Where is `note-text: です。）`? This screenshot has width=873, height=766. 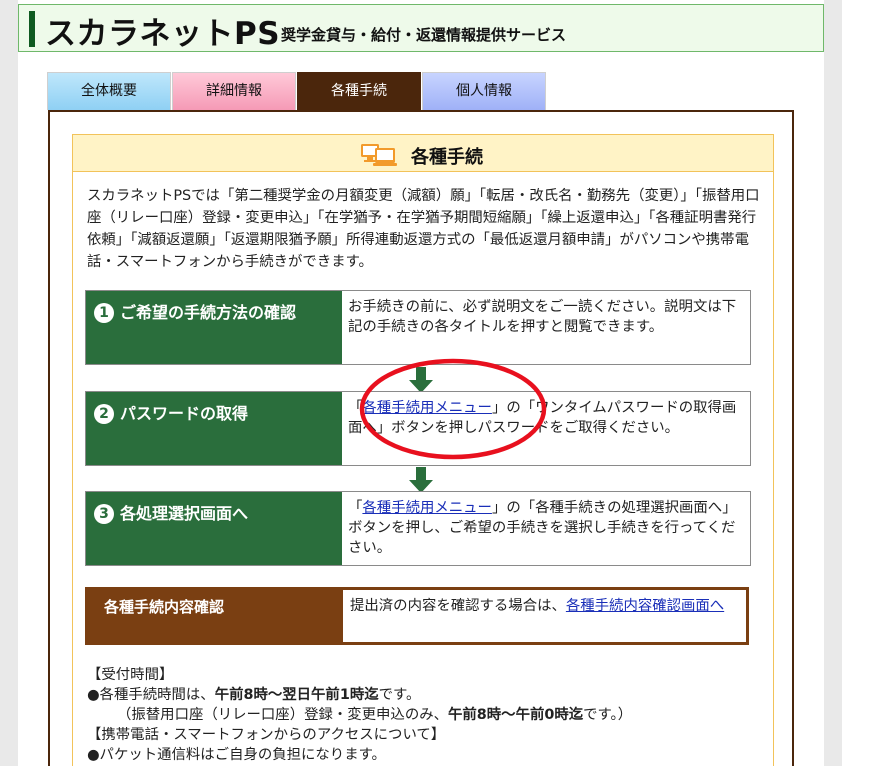
note-text: です。） is located at coordinates (608, 715).